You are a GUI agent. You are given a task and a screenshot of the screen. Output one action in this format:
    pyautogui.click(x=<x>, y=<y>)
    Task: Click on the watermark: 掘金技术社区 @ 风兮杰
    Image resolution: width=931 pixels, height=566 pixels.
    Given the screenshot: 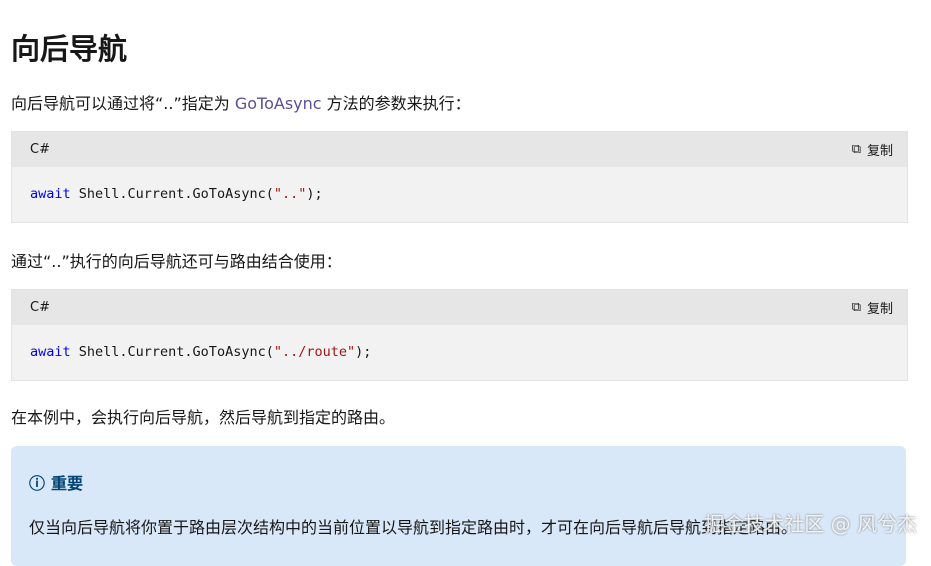 What is the action you would take?
    pyautogui.click(x=810, y=524)
    